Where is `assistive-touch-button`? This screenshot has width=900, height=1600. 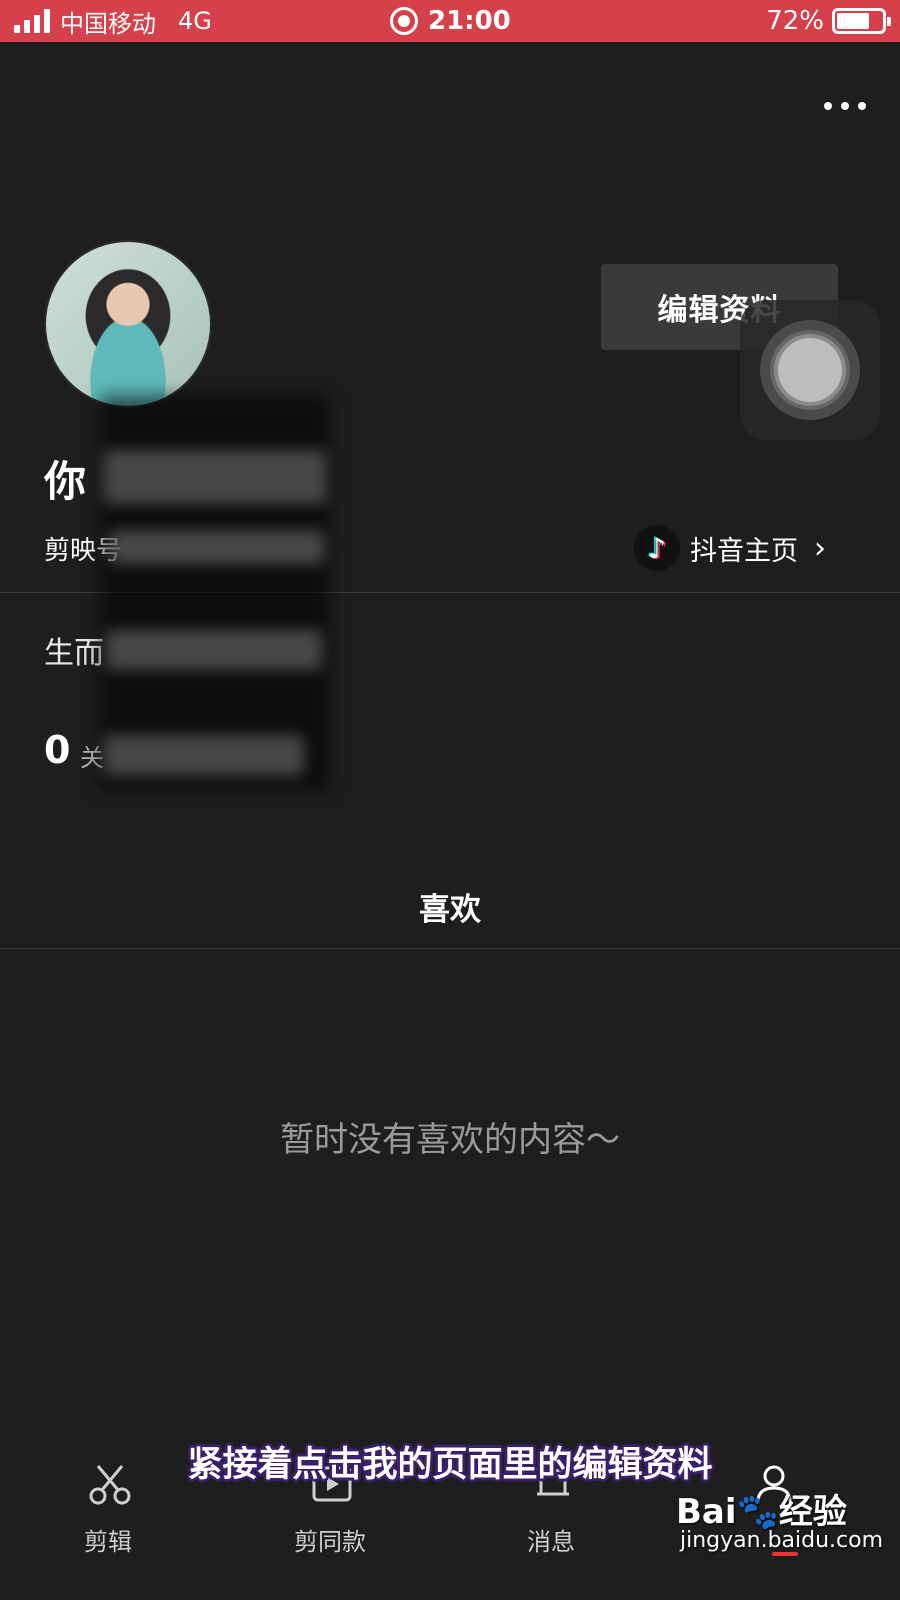
assistive-touch-button is located at coordinates (810, 370).